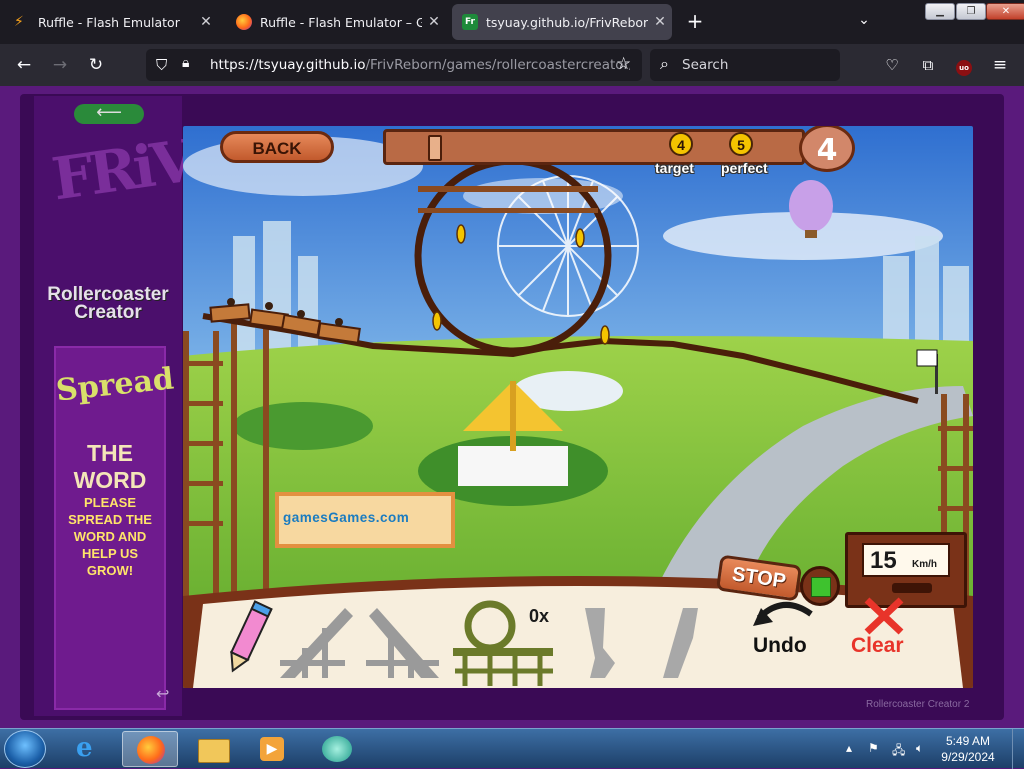  I want to click on show-desktop-button, so click(1018, 749).